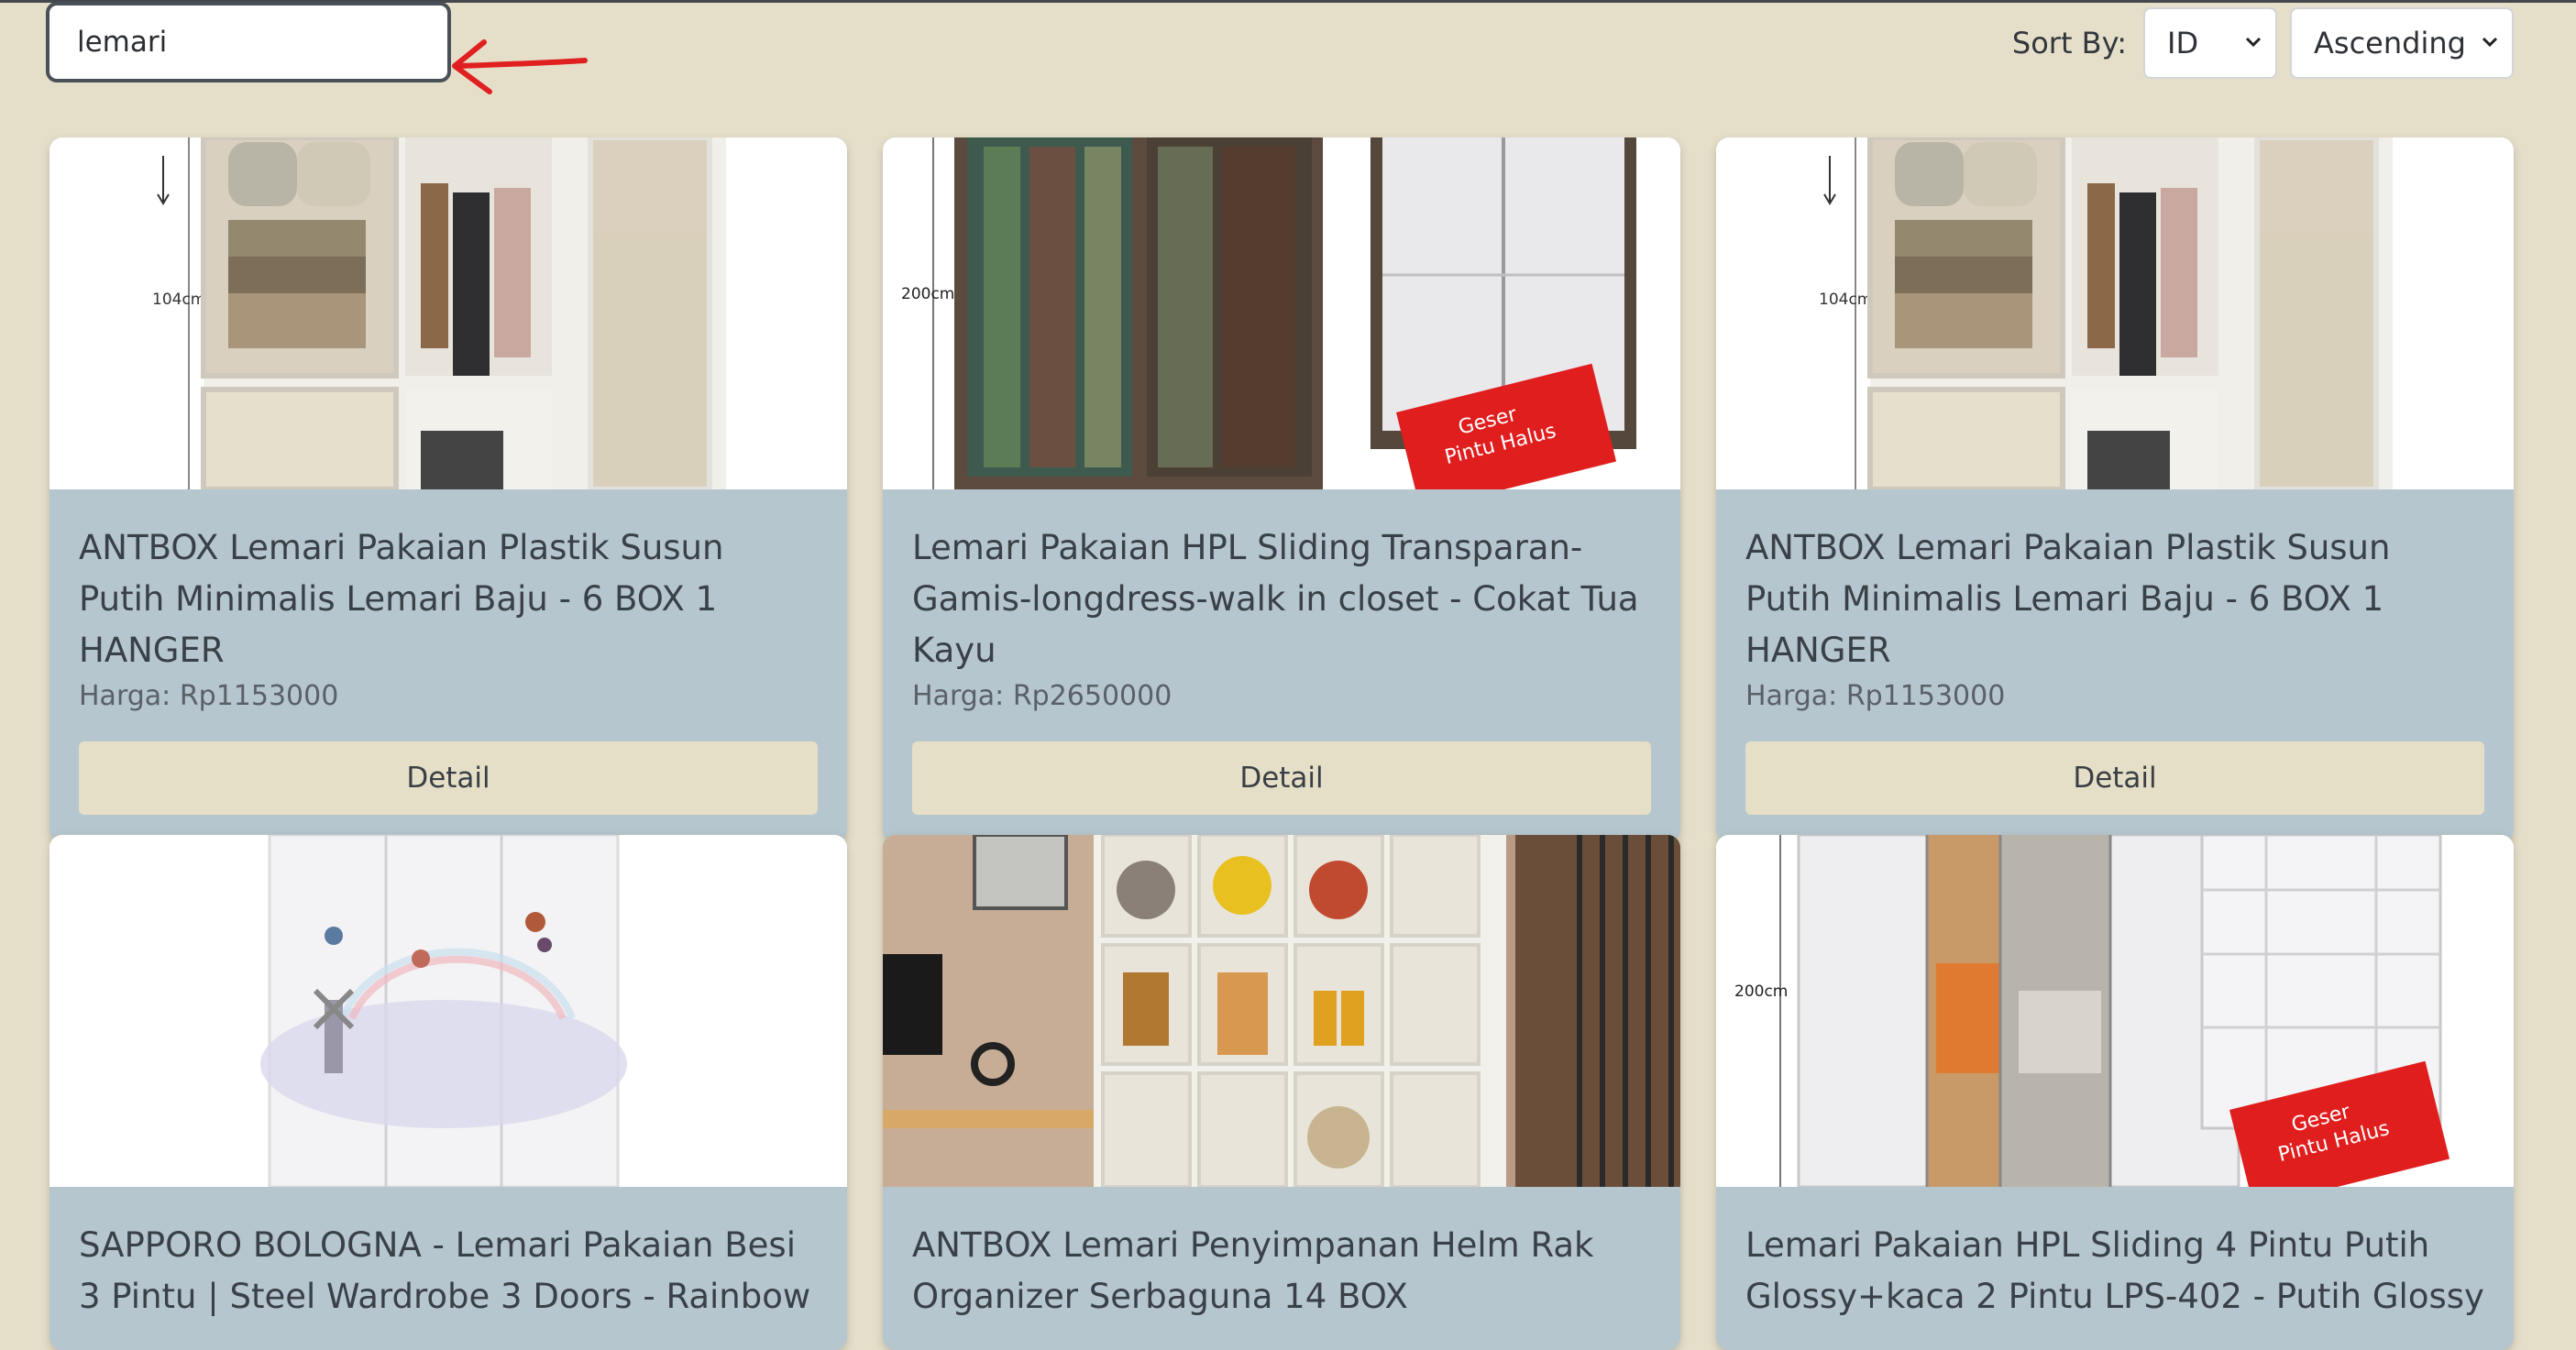  Describe the element at coordinates (520, 66) in the screenshot. I see `annotation-arrow-icon` at that location.